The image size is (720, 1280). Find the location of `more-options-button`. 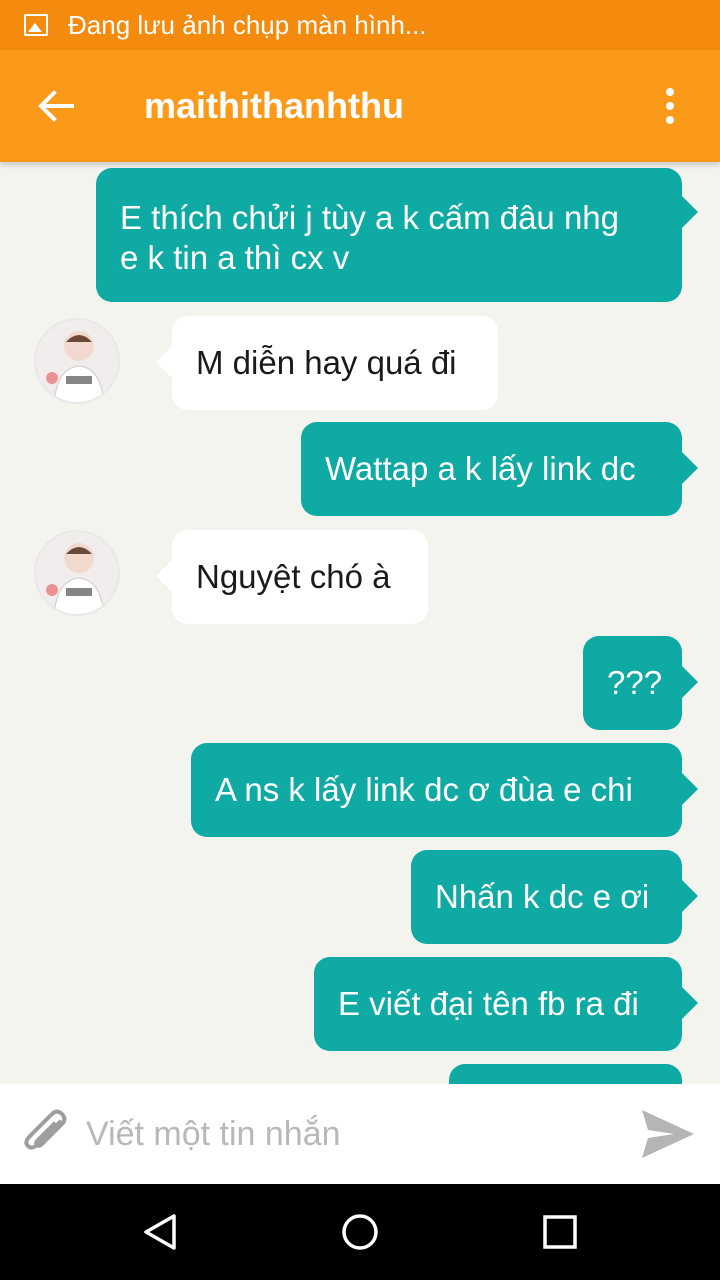

more-options-button is located at coordinates (670, 106).